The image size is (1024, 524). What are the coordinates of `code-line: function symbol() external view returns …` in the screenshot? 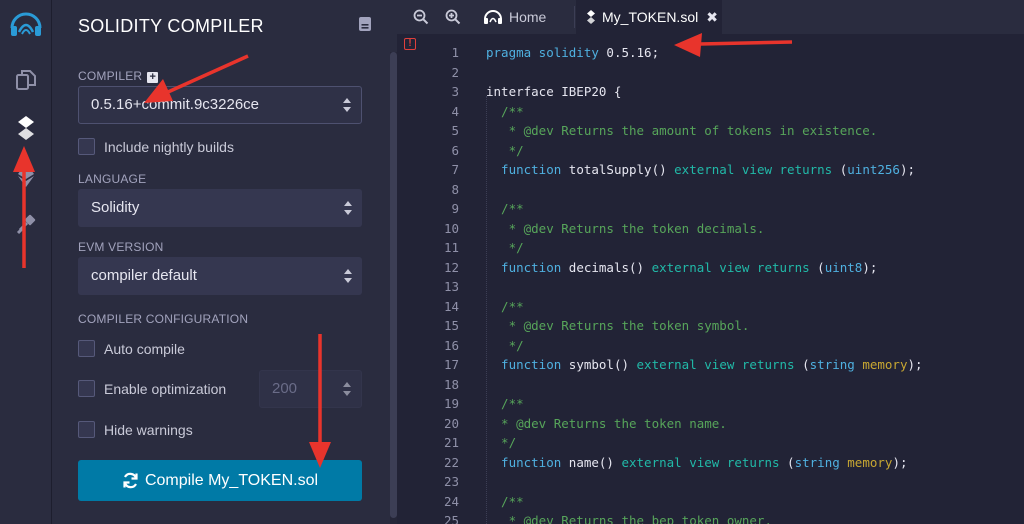 It's located at (704, 364).